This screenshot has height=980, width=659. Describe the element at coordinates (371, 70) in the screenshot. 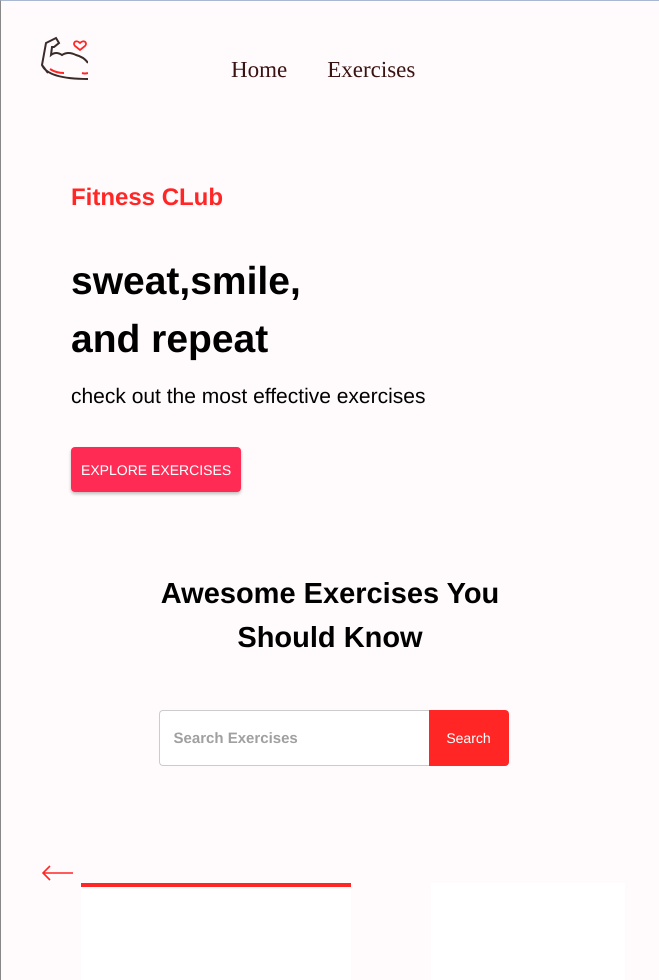

I see `nav-link: Exercises` at that location.